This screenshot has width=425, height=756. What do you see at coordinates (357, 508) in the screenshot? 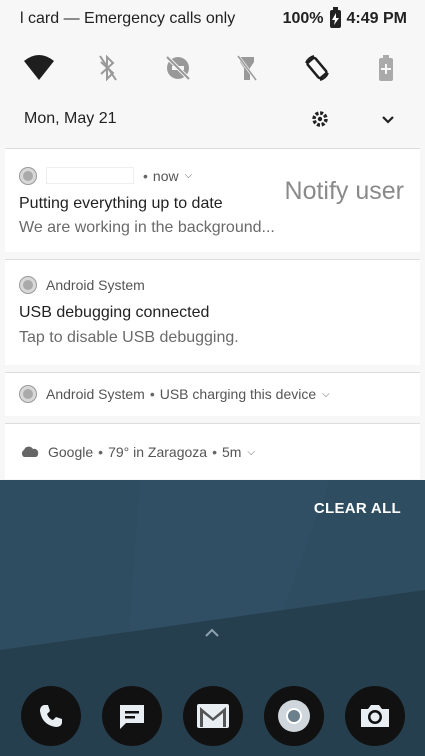
I see `clear-all-button: CLEAR ALL` at bounding box center [357, 508].